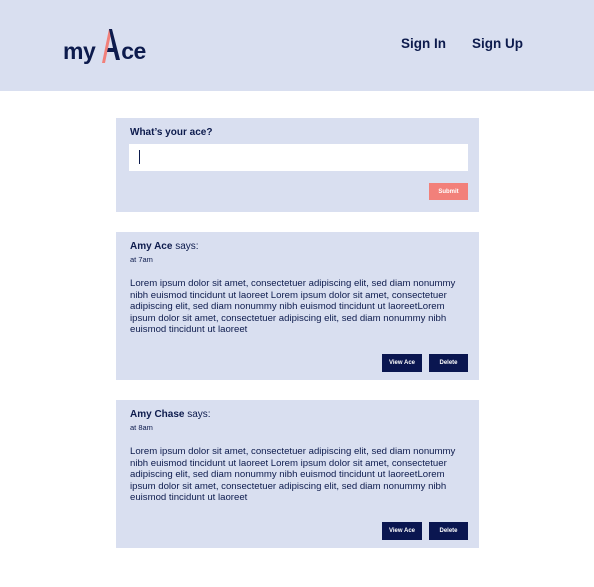 The image size is (594, 587). What do you see at coordinates (497, 43) in the screenshot?
I see `sign-up-link: Sign Up` at bounding box center [497, 43].